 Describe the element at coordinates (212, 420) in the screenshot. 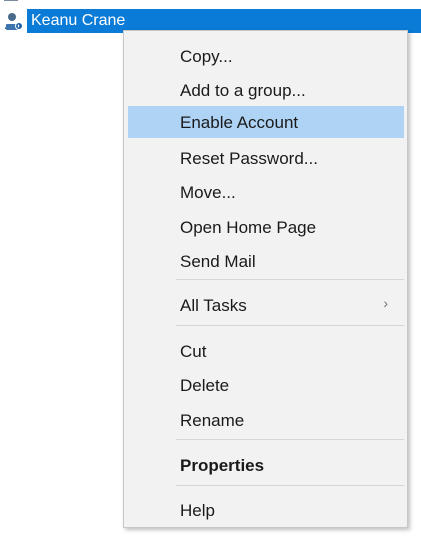

I see `menu-item-label: Rename` at that location.